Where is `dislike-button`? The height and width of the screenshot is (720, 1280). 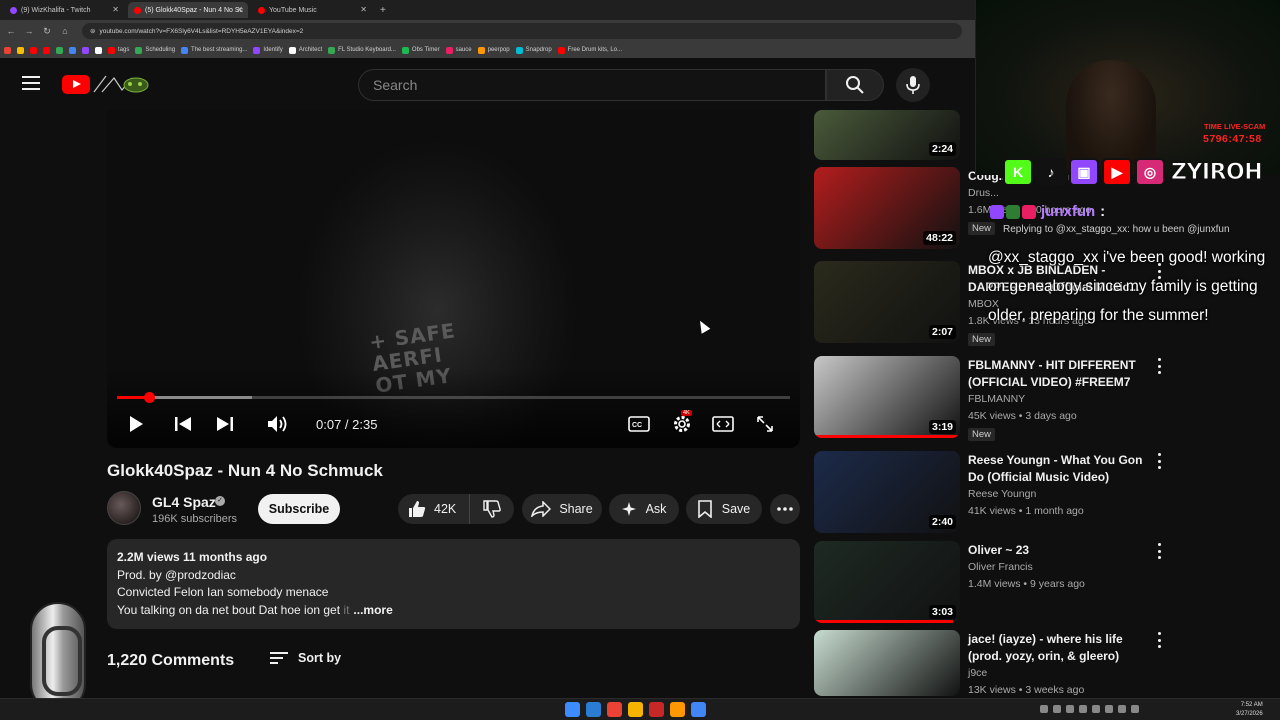
dislike-button is located at coordinates (492, 509).